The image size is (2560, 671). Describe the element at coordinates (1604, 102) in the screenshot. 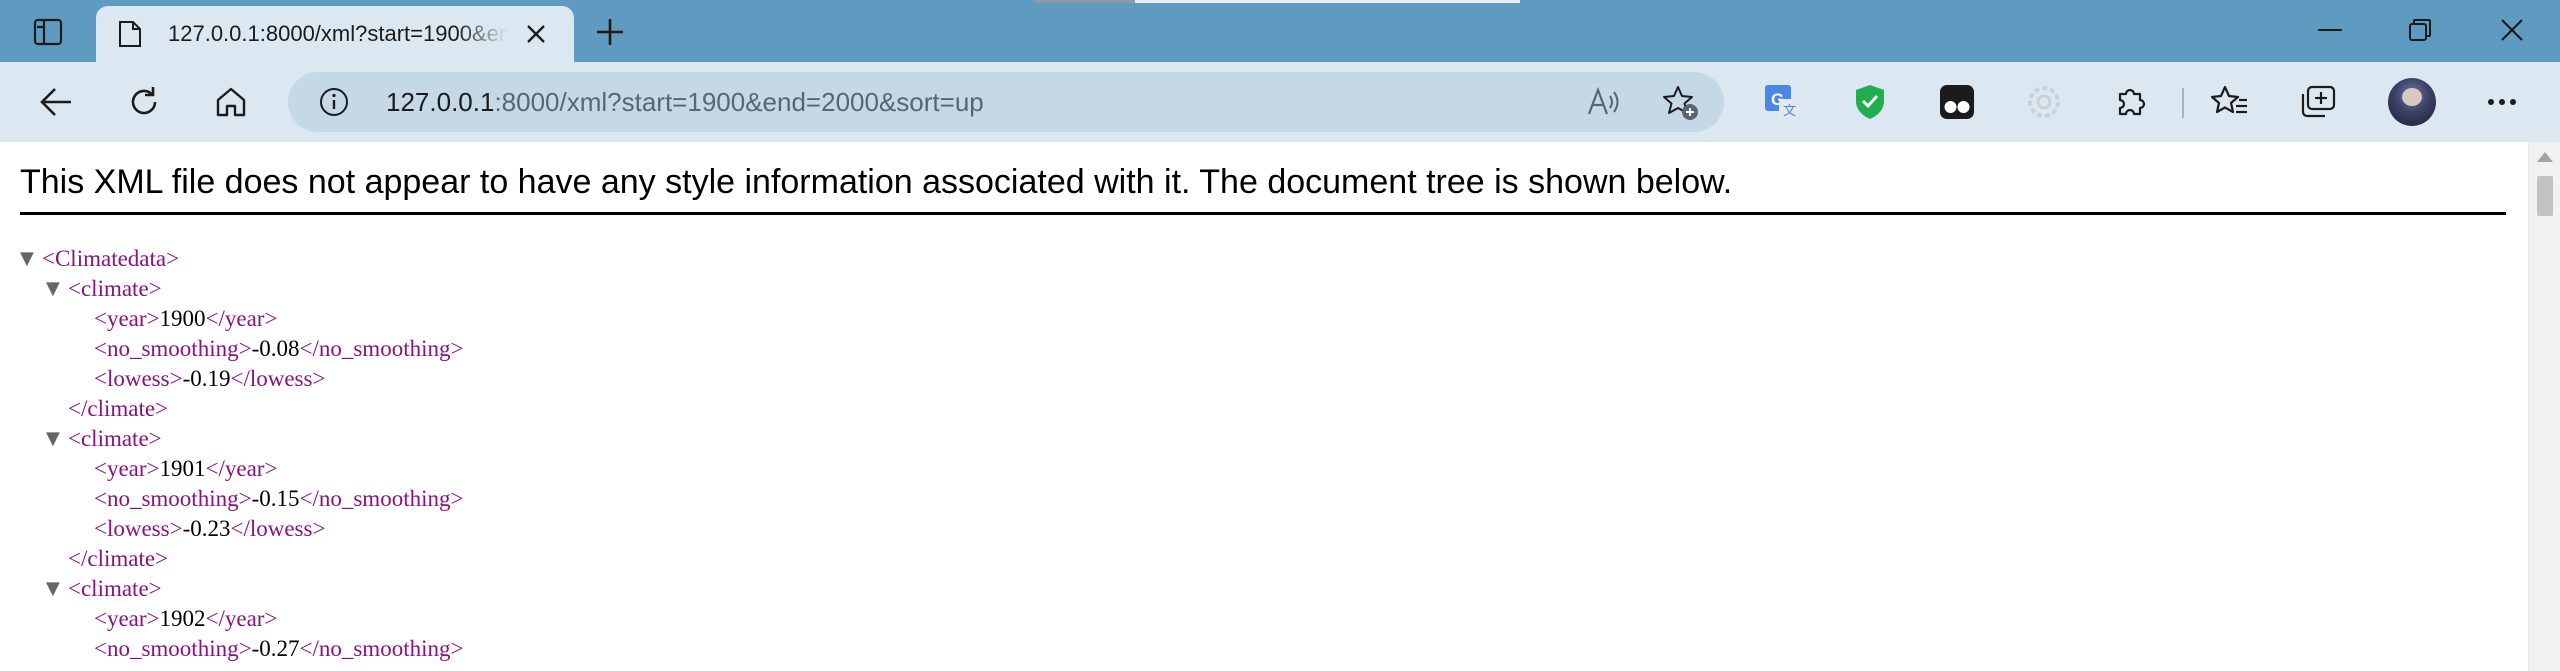

I see `read-aloud-icon` at that location.